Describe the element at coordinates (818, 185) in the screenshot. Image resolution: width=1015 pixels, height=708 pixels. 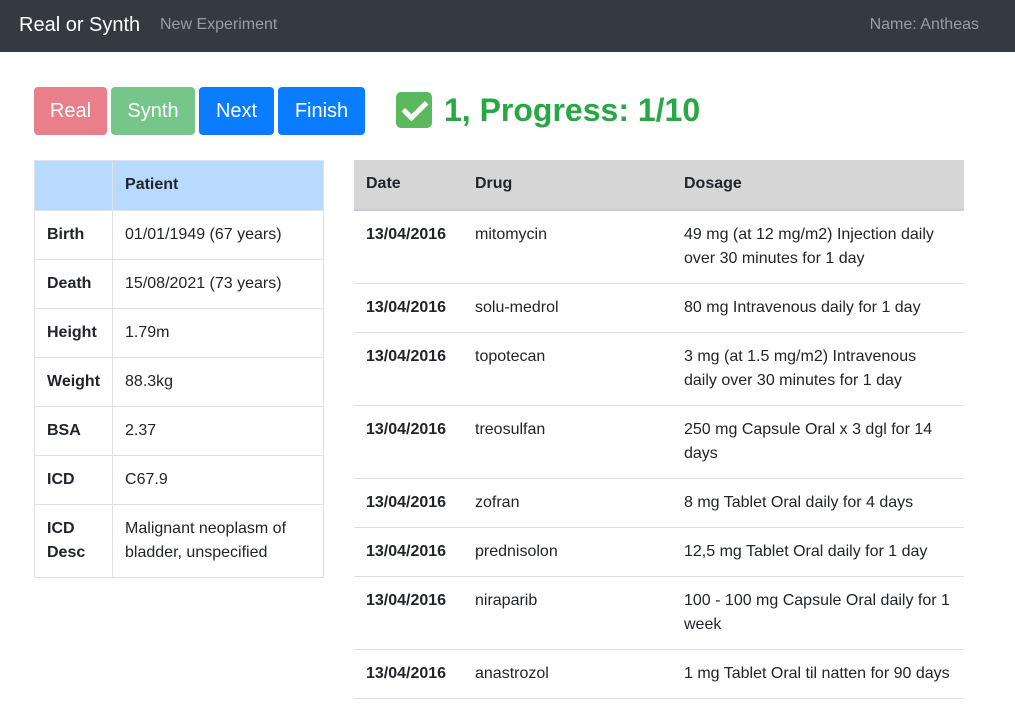
I see `dosage-column-header: Dosage` at that location.